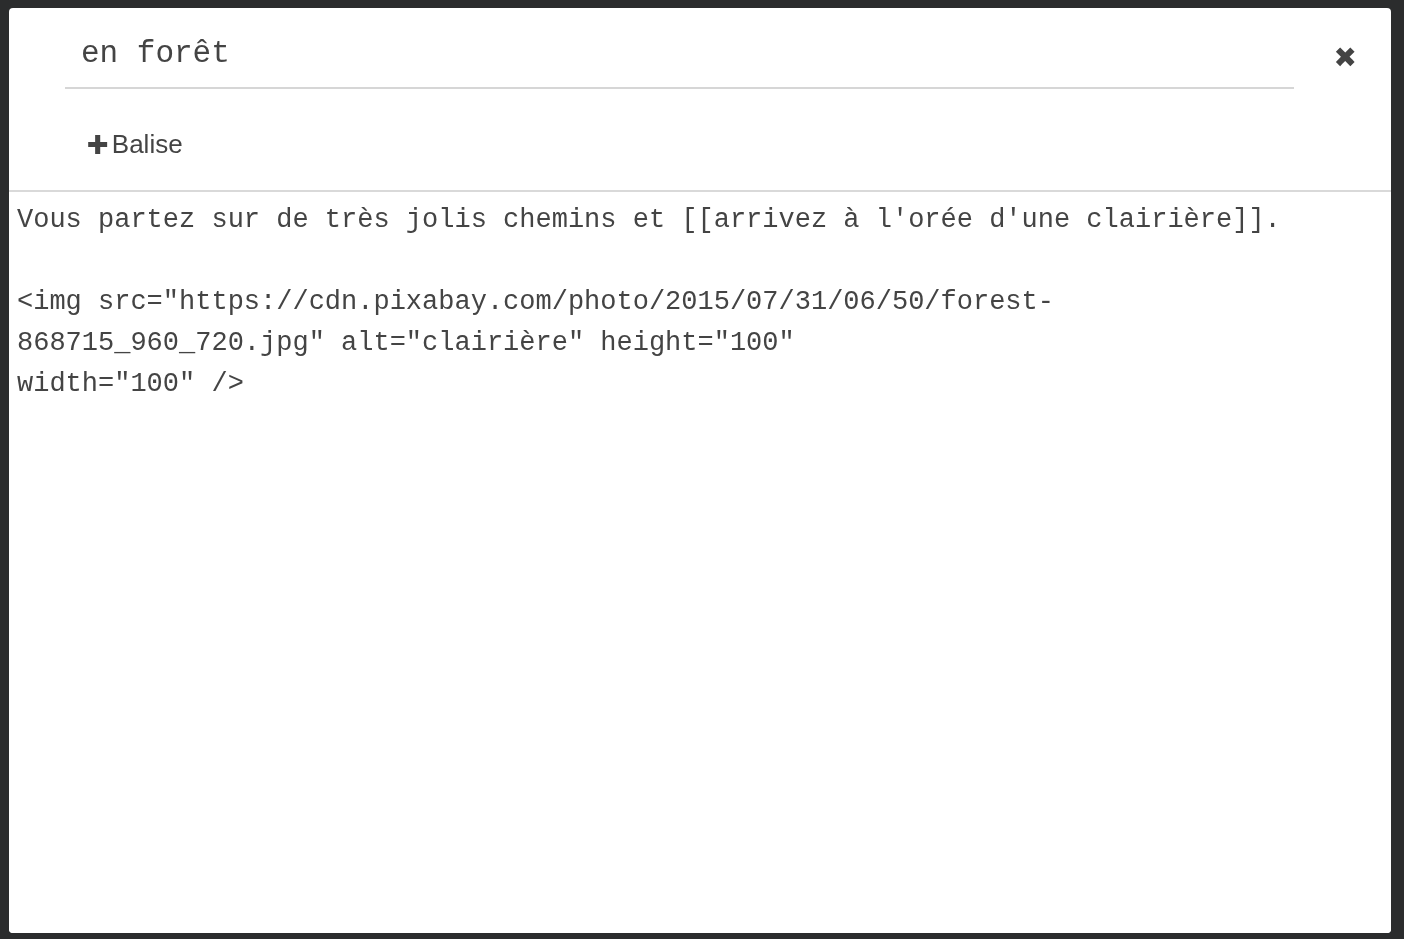 This screenshot has width=1404, height=939. I want to click on close-button: ✖, so click(1345, 58).